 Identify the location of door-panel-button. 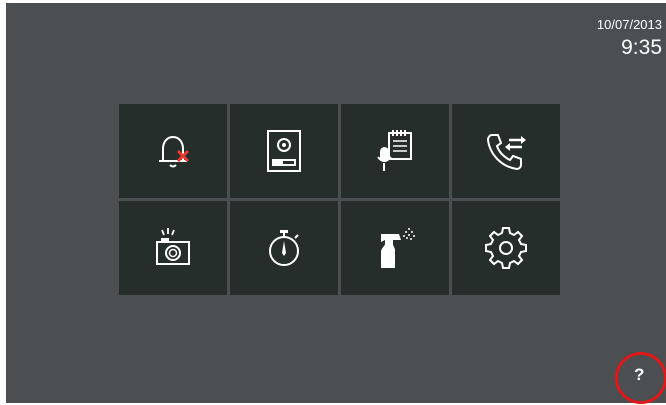
(284, 151).